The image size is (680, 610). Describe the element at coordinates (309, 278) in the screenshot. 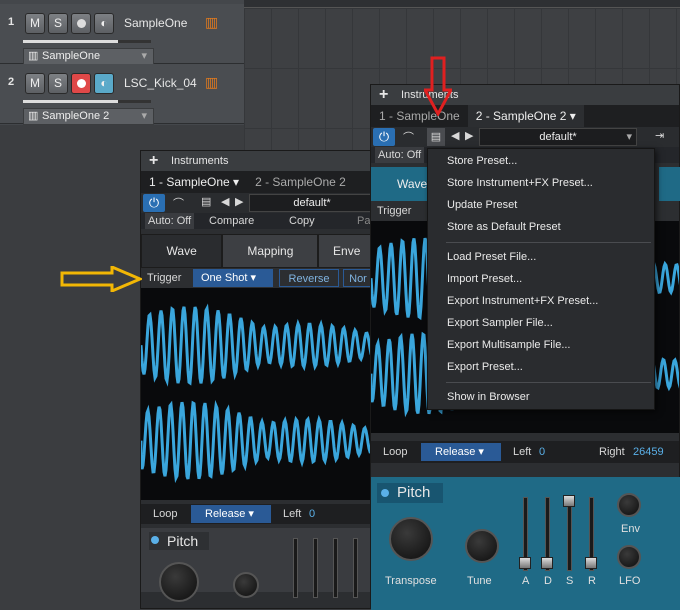

I see `reverse-toggle: Reverse` at that location.